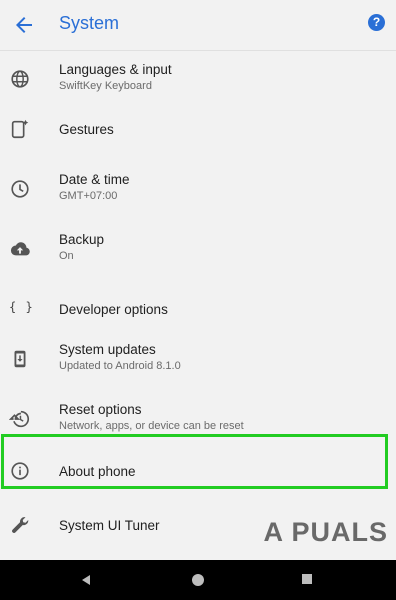 The image size is (396, 600). I want to click on settings-item-label: Reset options, so click(100, 409).